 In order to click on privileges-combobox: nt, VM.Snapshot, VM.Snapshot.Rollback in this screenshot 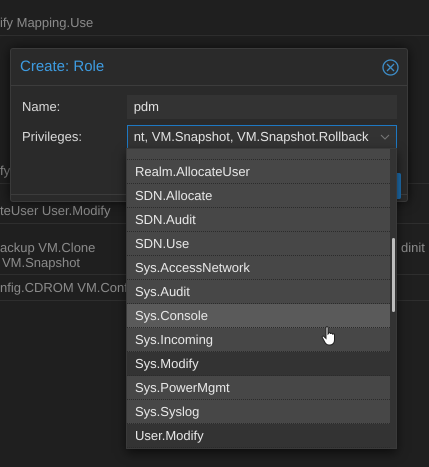, I will do `click(261, 137)`.